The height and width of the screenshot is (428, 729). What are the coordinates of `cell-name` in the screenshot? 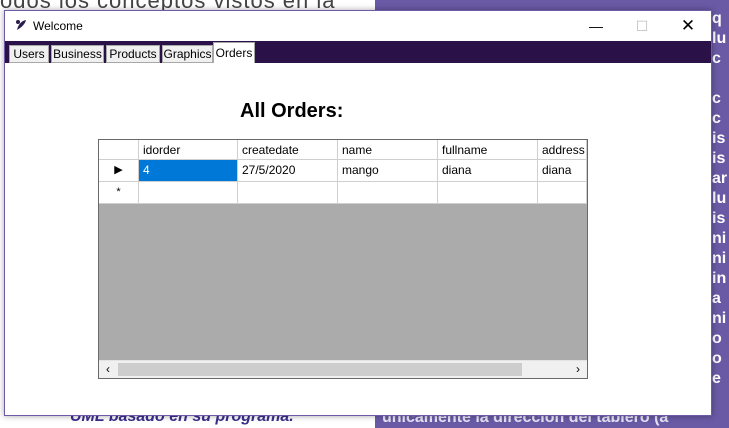 It's located at (388, 193).